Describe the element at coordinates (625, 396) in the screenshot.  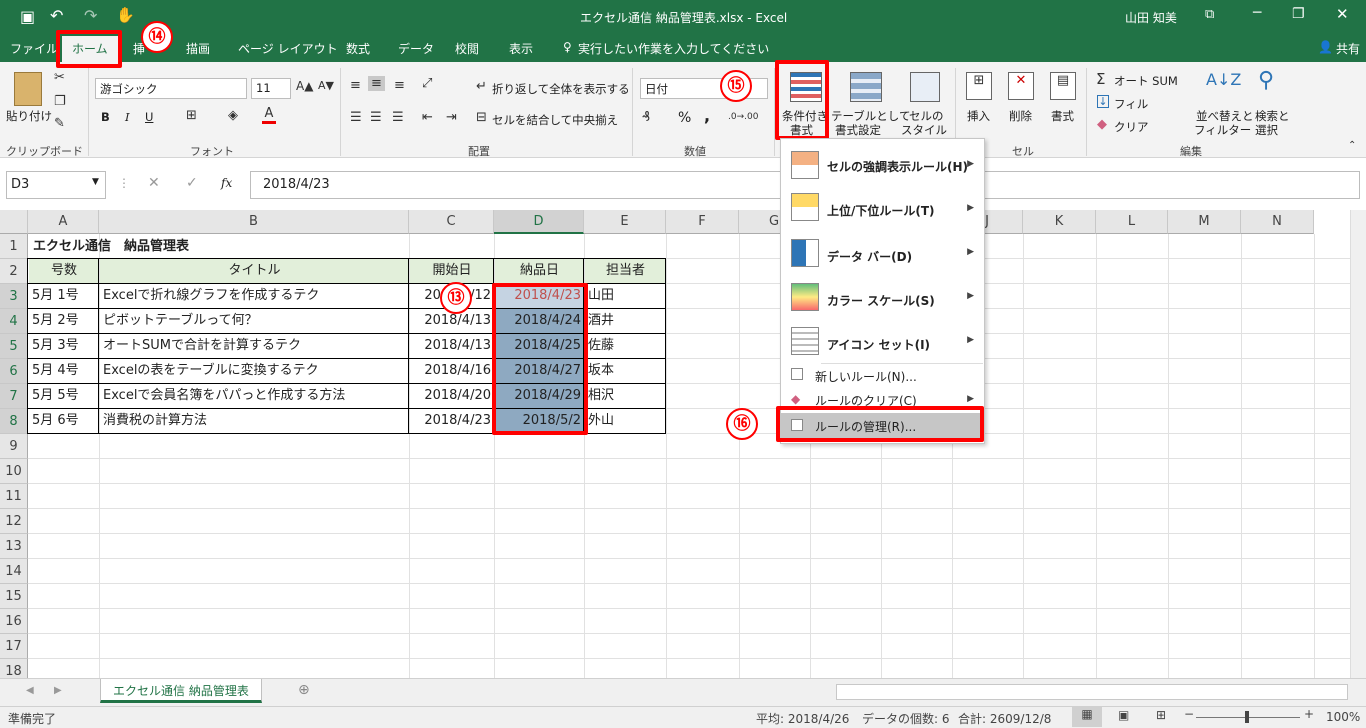
I see `table-cell: 相沢` at that location.